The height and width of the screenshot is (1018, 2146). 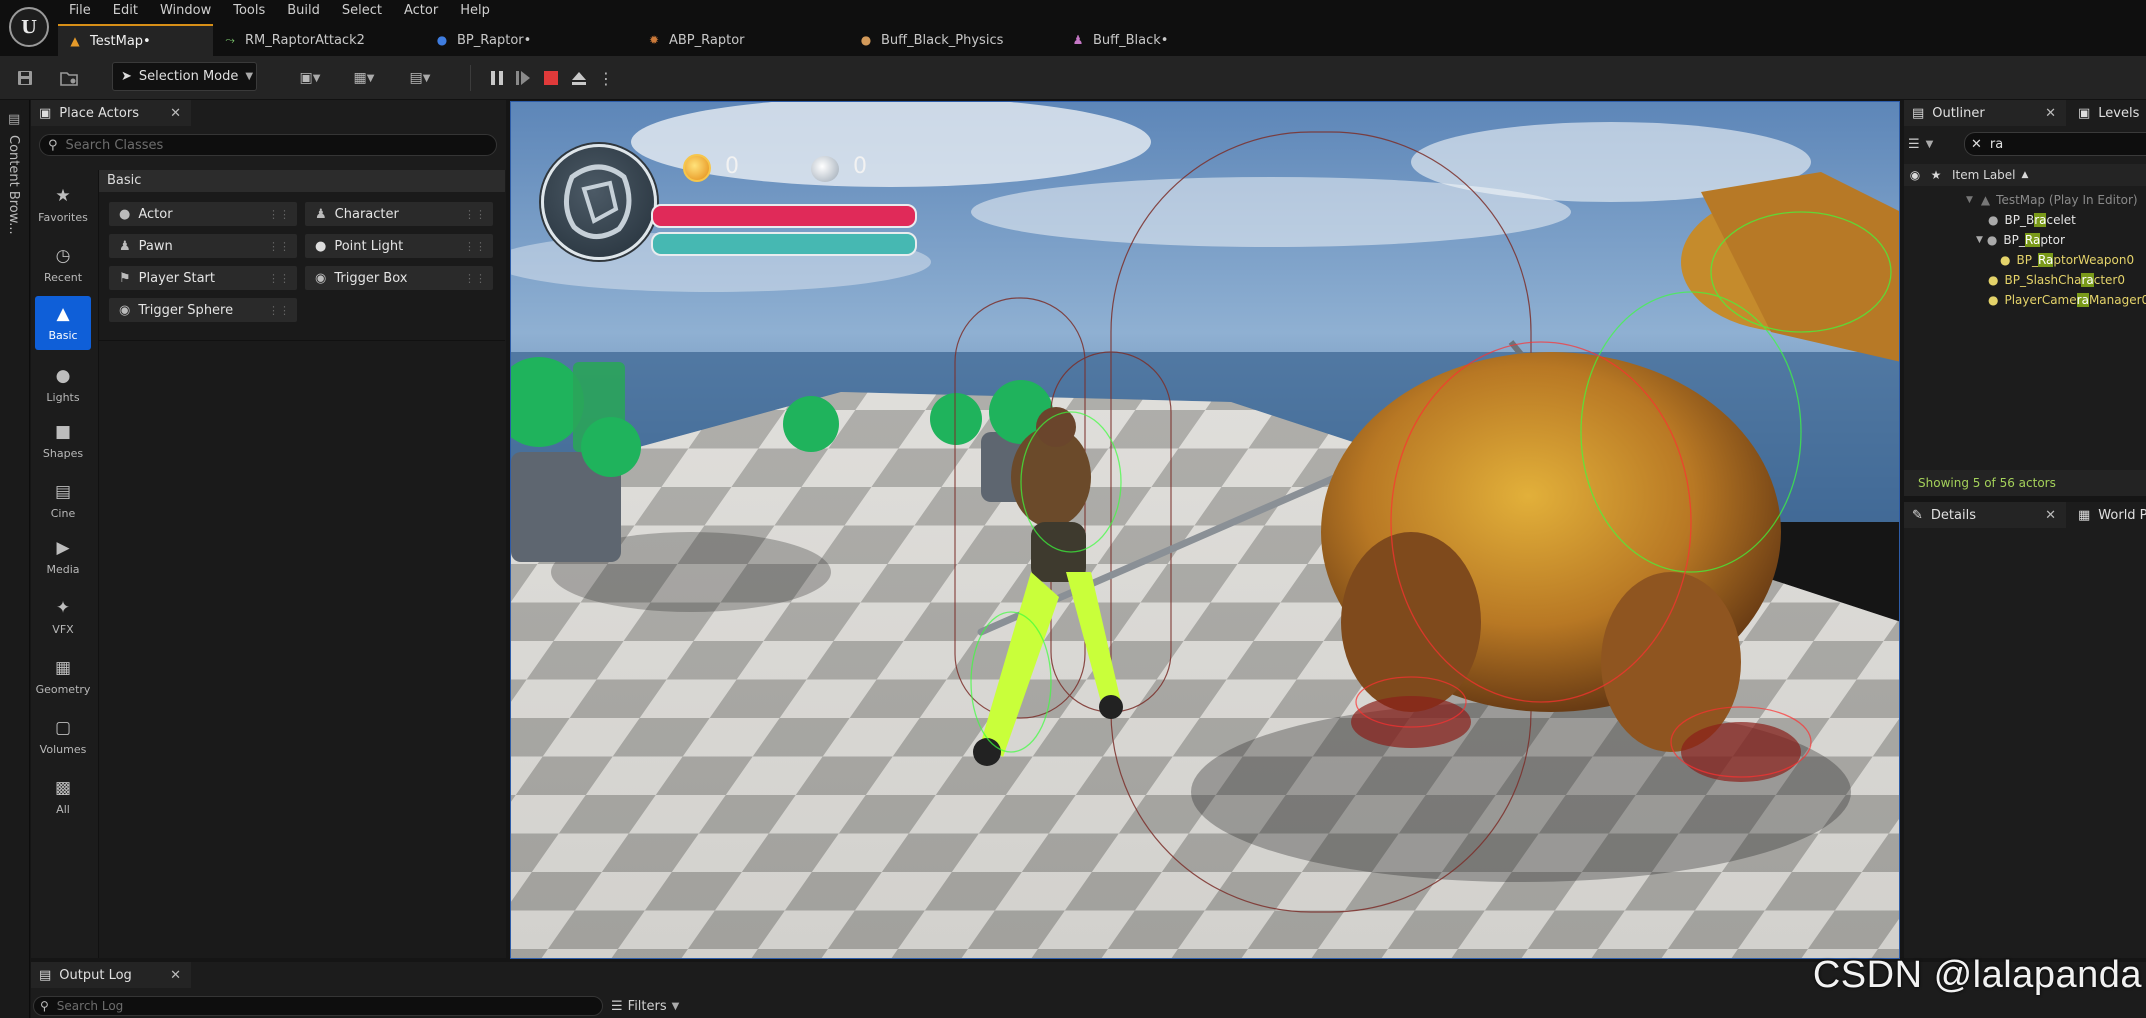 What do you see at coordinates (318, 1006) in the screenshot?
I see `search-log-input: ⚲ Search Log` at bounding box center [318, 1006].